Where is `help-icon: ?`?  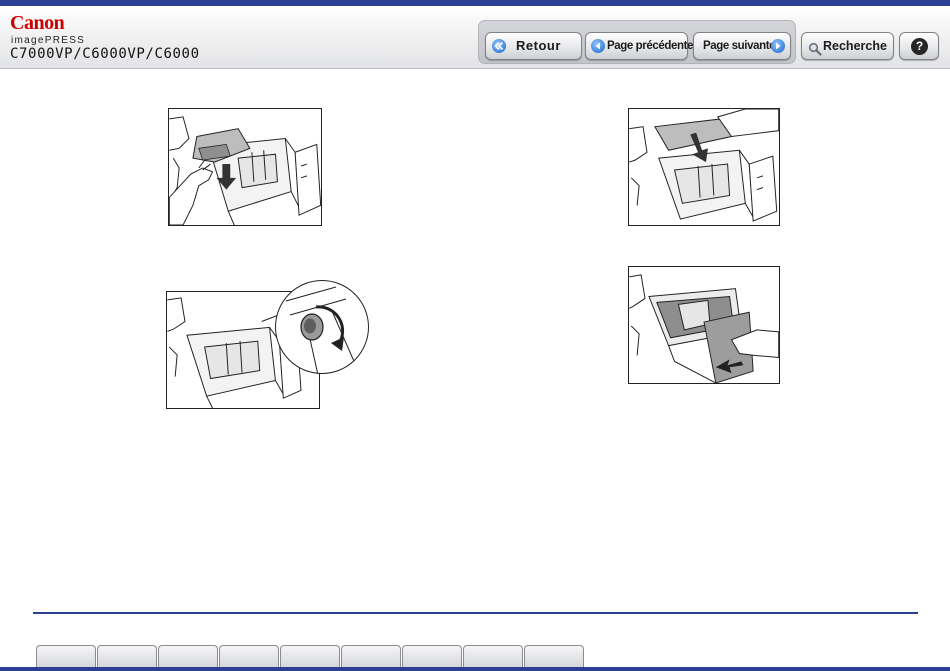 help-icon: ? is located at coordinates (919, 46).